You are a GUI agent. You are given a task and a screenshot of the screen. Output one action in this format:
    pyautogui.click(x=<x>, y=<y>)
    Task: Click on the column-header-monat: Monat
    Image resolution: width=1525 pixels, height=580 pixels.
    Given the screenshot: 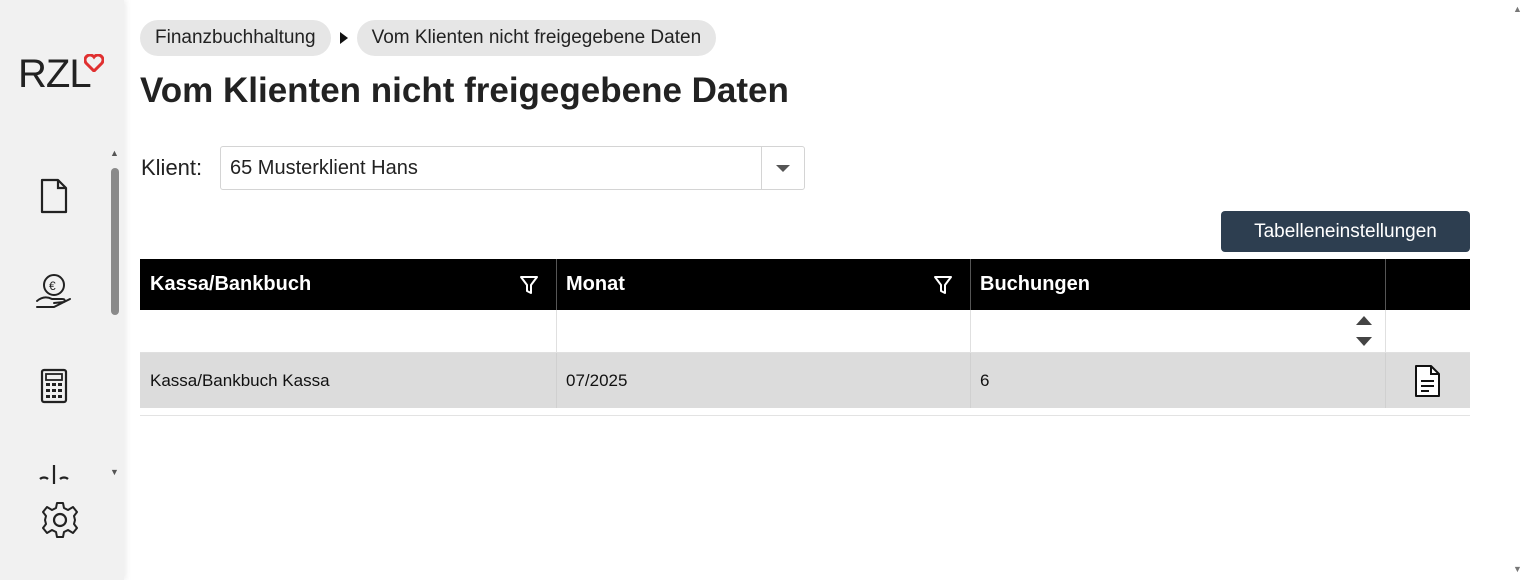 What is the action you would take?
    pyautogui.click(x=763, y=284)
    